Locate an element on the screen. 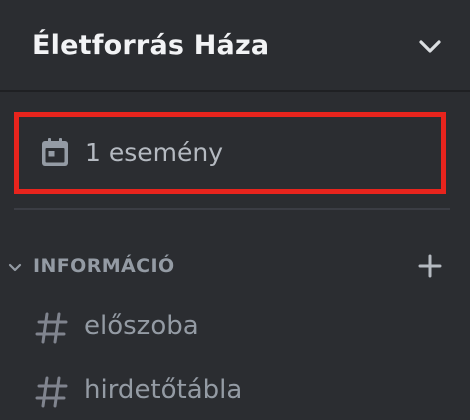 The width and height of the screenshot is (470, 420). category-label: INFORMÁCIÓ is located at coordinates (104, 266).